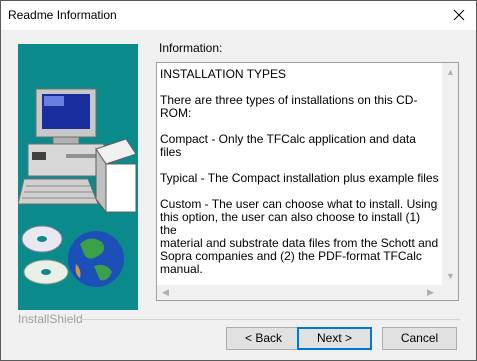  Describe the element at coordinates (165, 292) in the screenshot. I see `scroll-left-icon: ◀` at that location.